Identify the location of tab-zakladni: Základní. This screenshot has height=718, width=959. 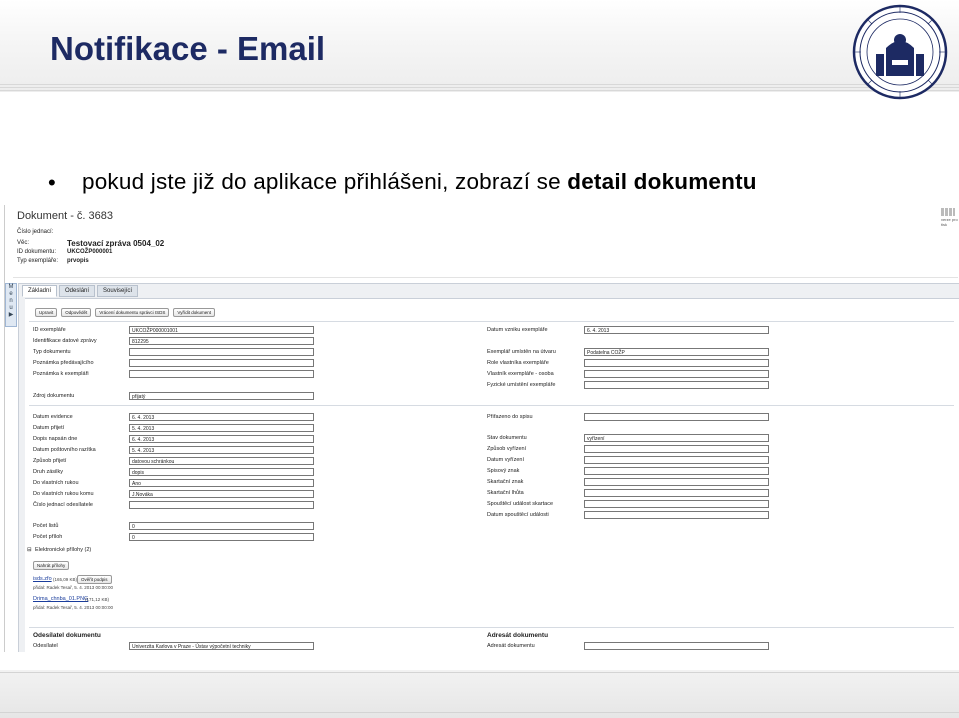
(40, 291).